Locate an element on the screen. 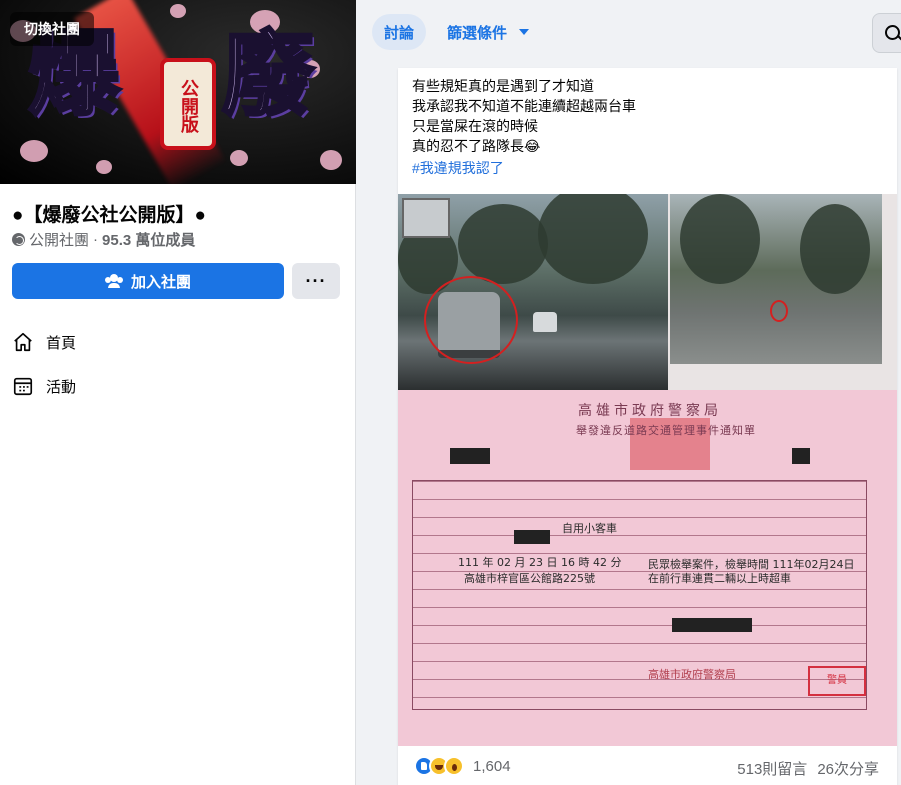 This screenshot has width=901, height=785. group-name: ●【爆廢公社公開版】● is located at coordinates (109, 213).